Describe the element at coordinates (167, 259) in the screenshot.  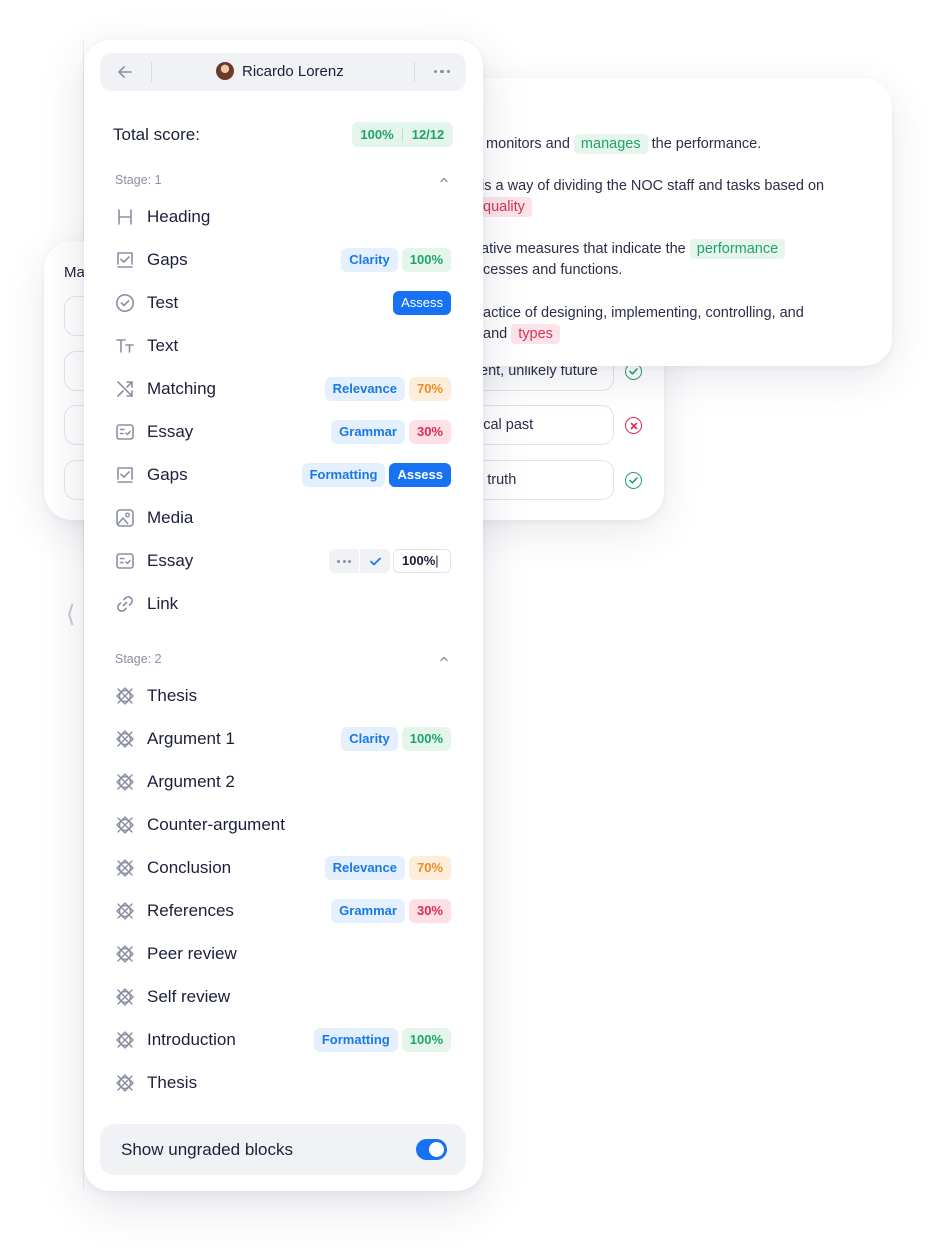
I see `block-label: Gaps` at that location.